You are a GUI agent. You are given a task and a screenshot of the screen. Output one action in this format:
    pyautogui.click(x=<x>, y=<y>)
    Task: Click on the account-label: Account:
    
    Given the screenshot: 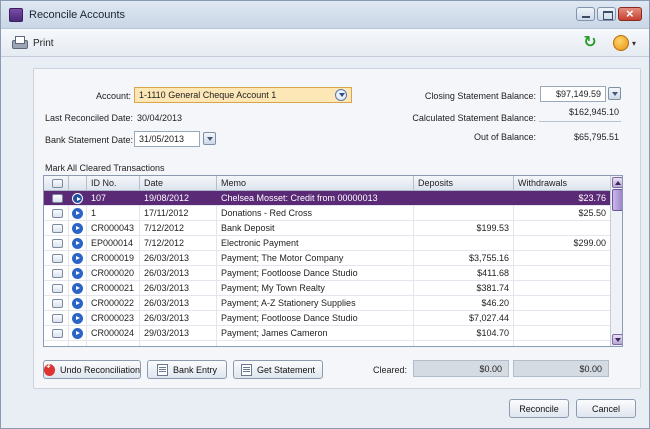 What is the action you would take?
    pyautogui.click(x=113, y=96)
    